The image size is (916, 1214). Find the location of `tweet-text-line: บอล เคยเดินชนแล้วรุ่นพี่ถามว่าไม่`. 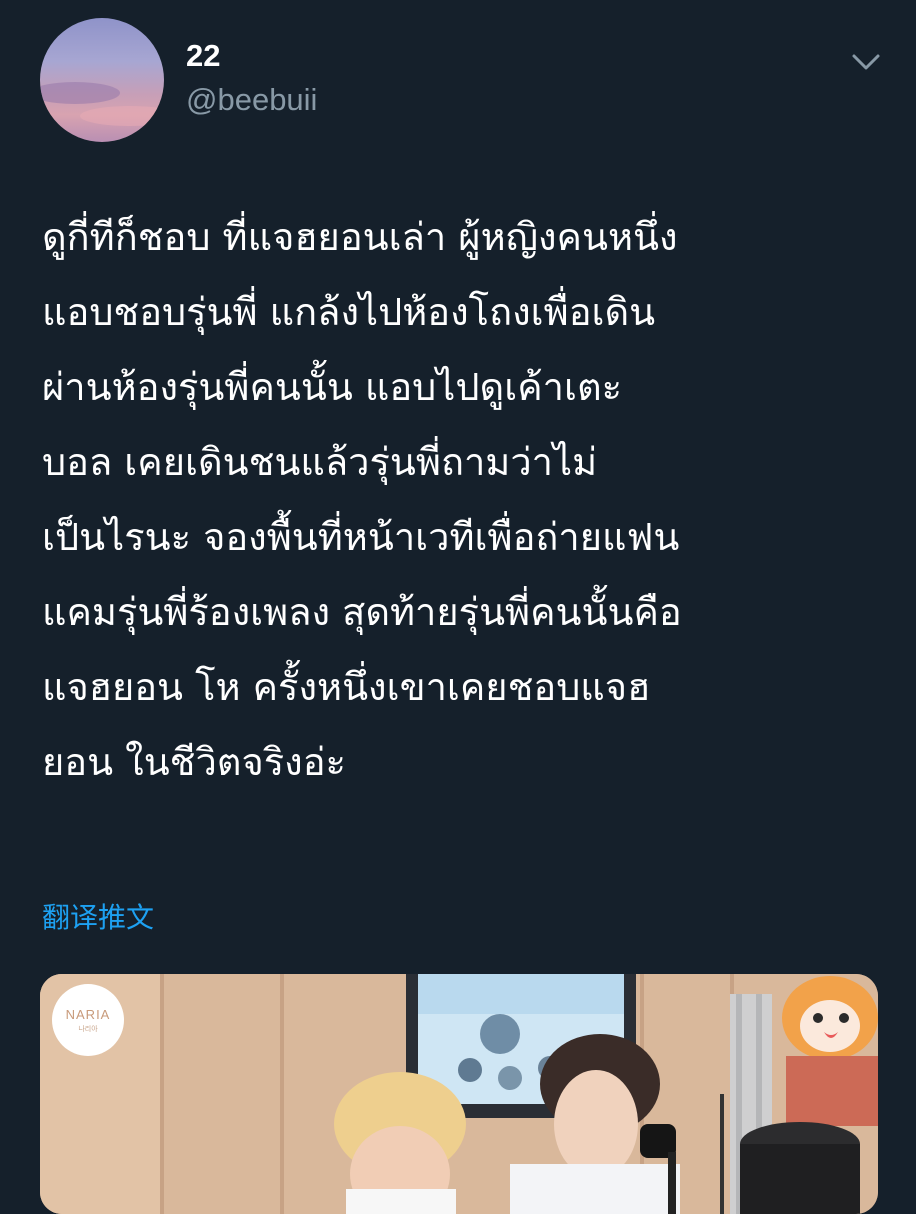

tweet-text-line: บอล เคยเดินชนแล้วรุ่นพี่ถามว่าไม่ is located at coordinates (320, 462).